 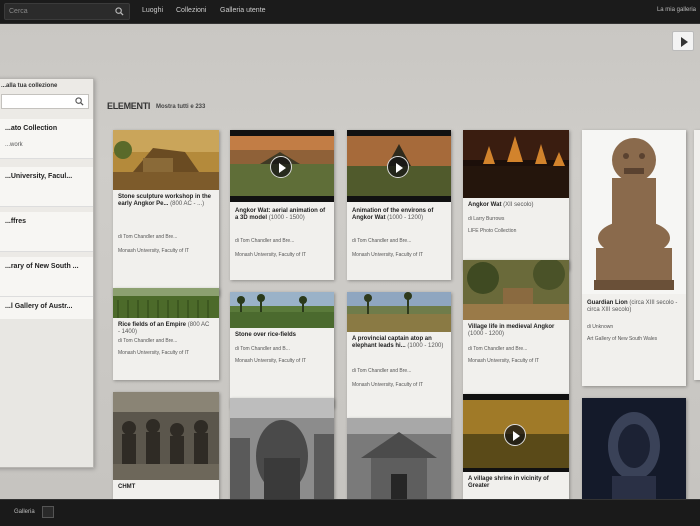 I want to click on panel-item: ...ffres, so click(x=46, y=232).